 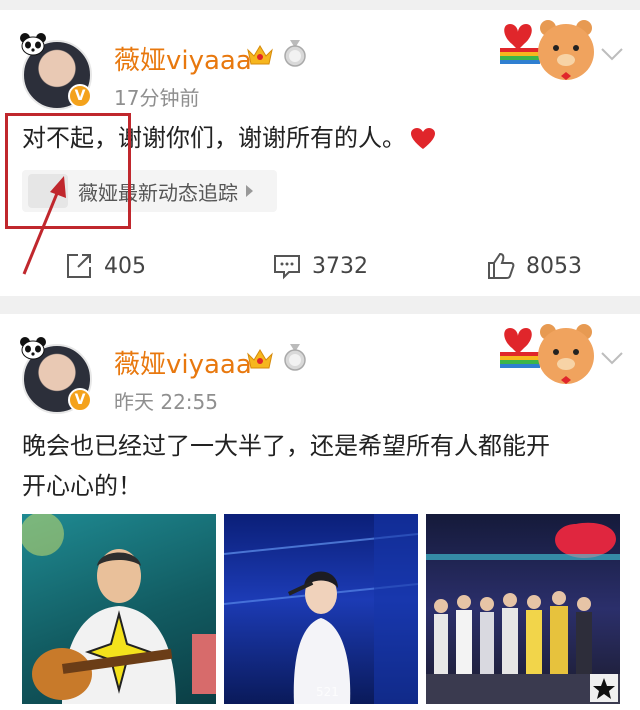 I want to click on repost-count: 405, so click(x=125, y=266).